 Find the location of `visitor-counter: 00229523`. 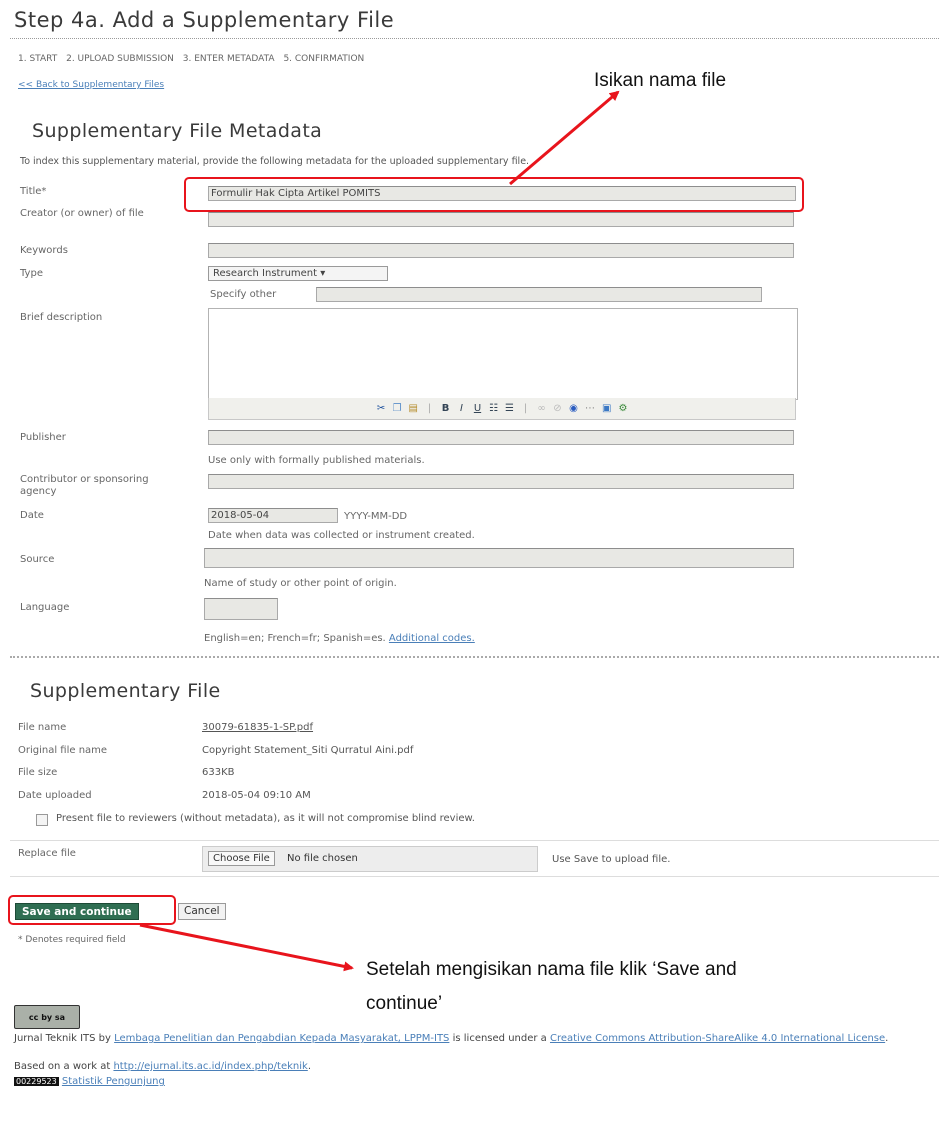

visitor-counter: 00229523 is located at coordinates (36, 1081).